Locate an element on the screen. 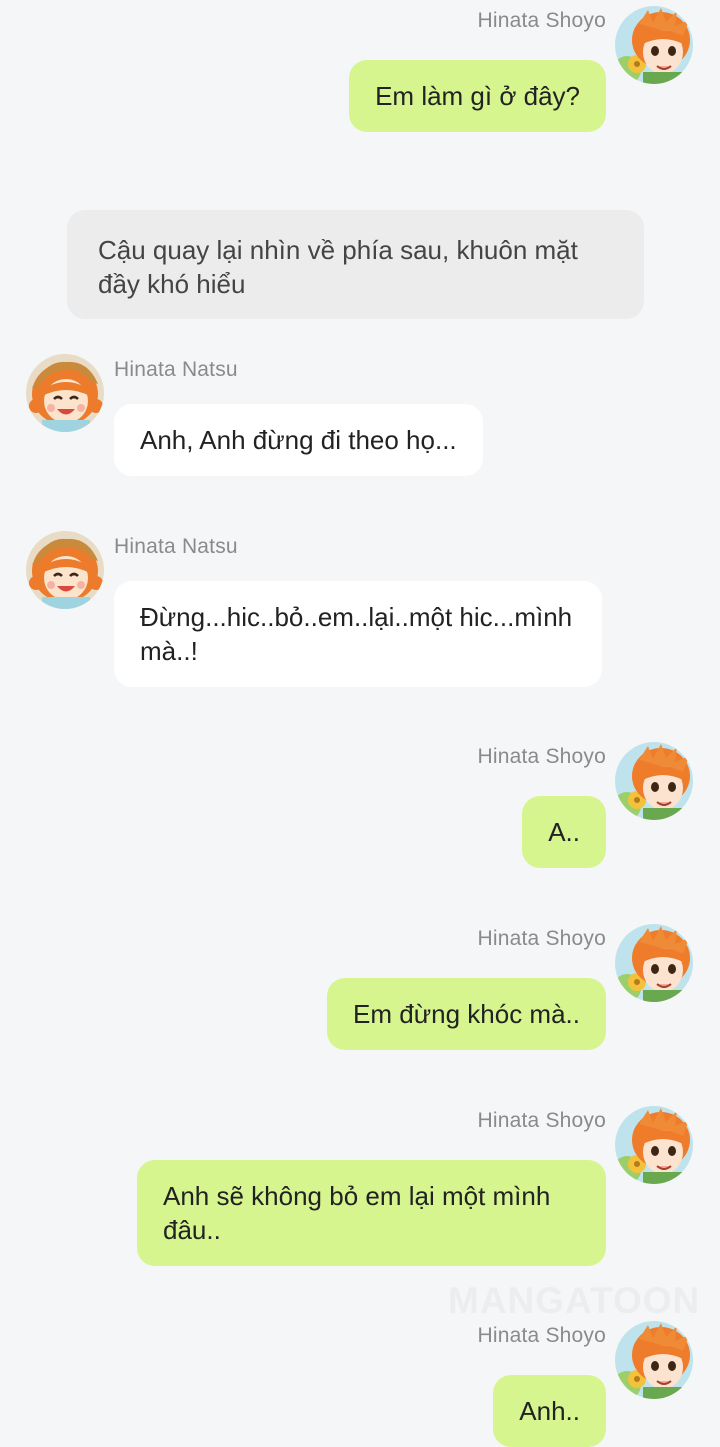 The image size is (720, 1447). message-bubble: Em đừng khóc mà.. is located at coordinates (466, 1014).